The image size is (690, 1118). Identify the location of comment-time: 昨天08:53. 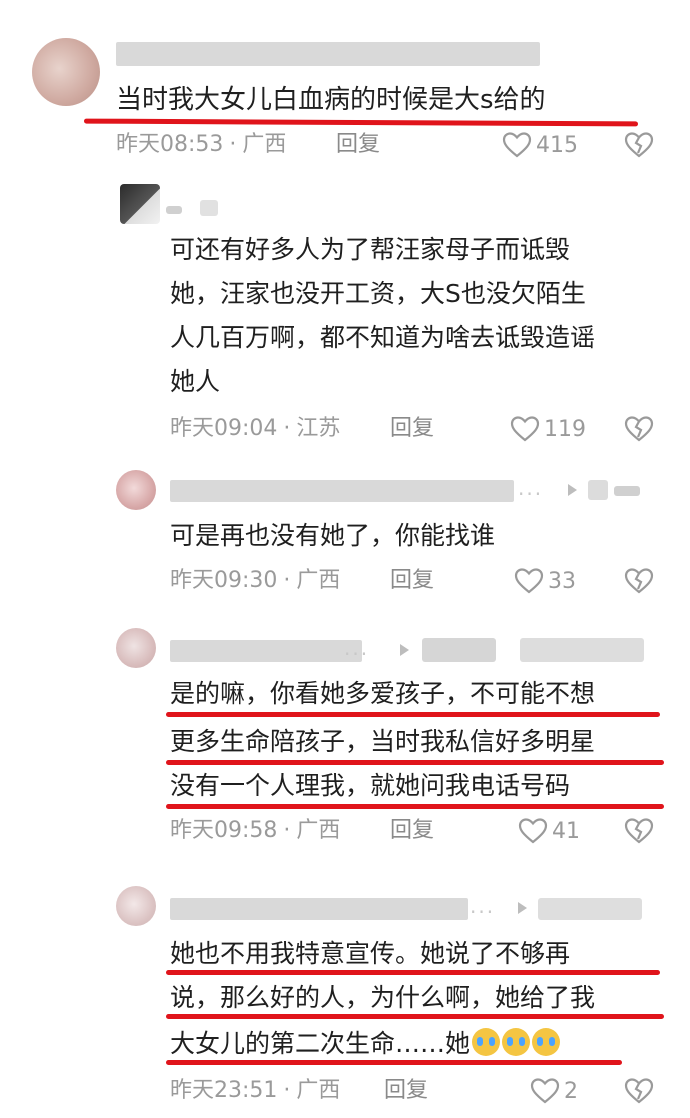
(170, 144).